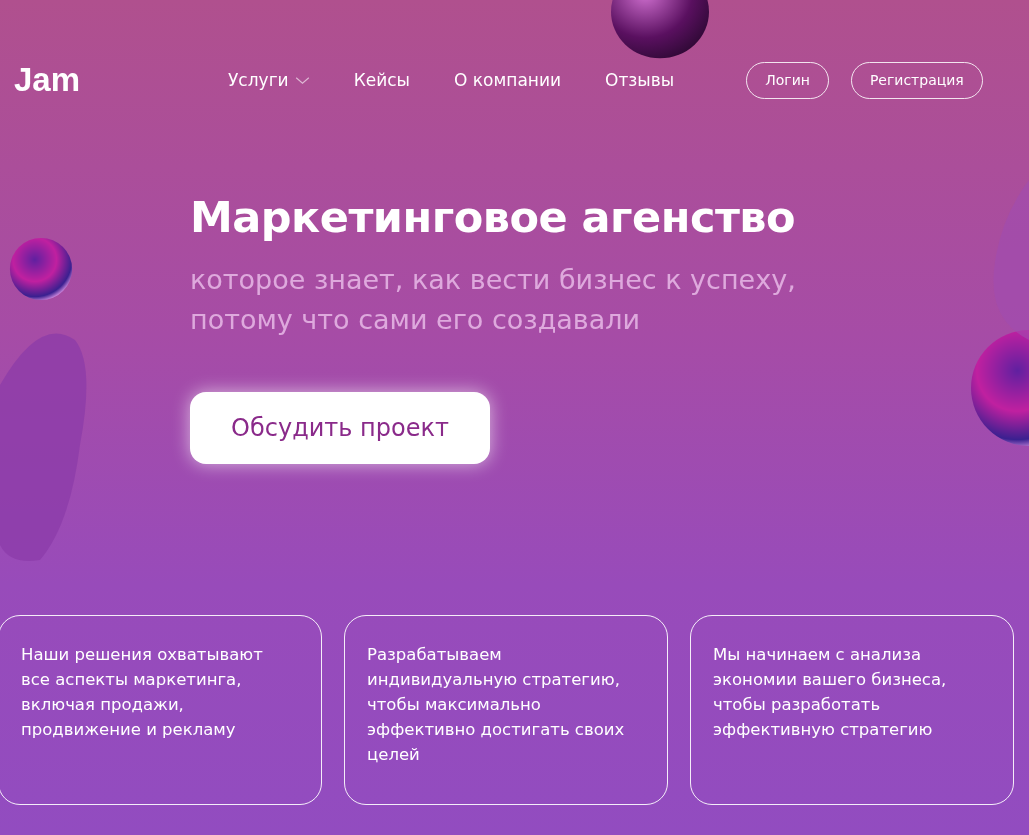 The height and width of the screenshot is (835, 1029). Describe the element at coordinates (121, 80) in the screenshot. I see `logo: Jam` at that location.